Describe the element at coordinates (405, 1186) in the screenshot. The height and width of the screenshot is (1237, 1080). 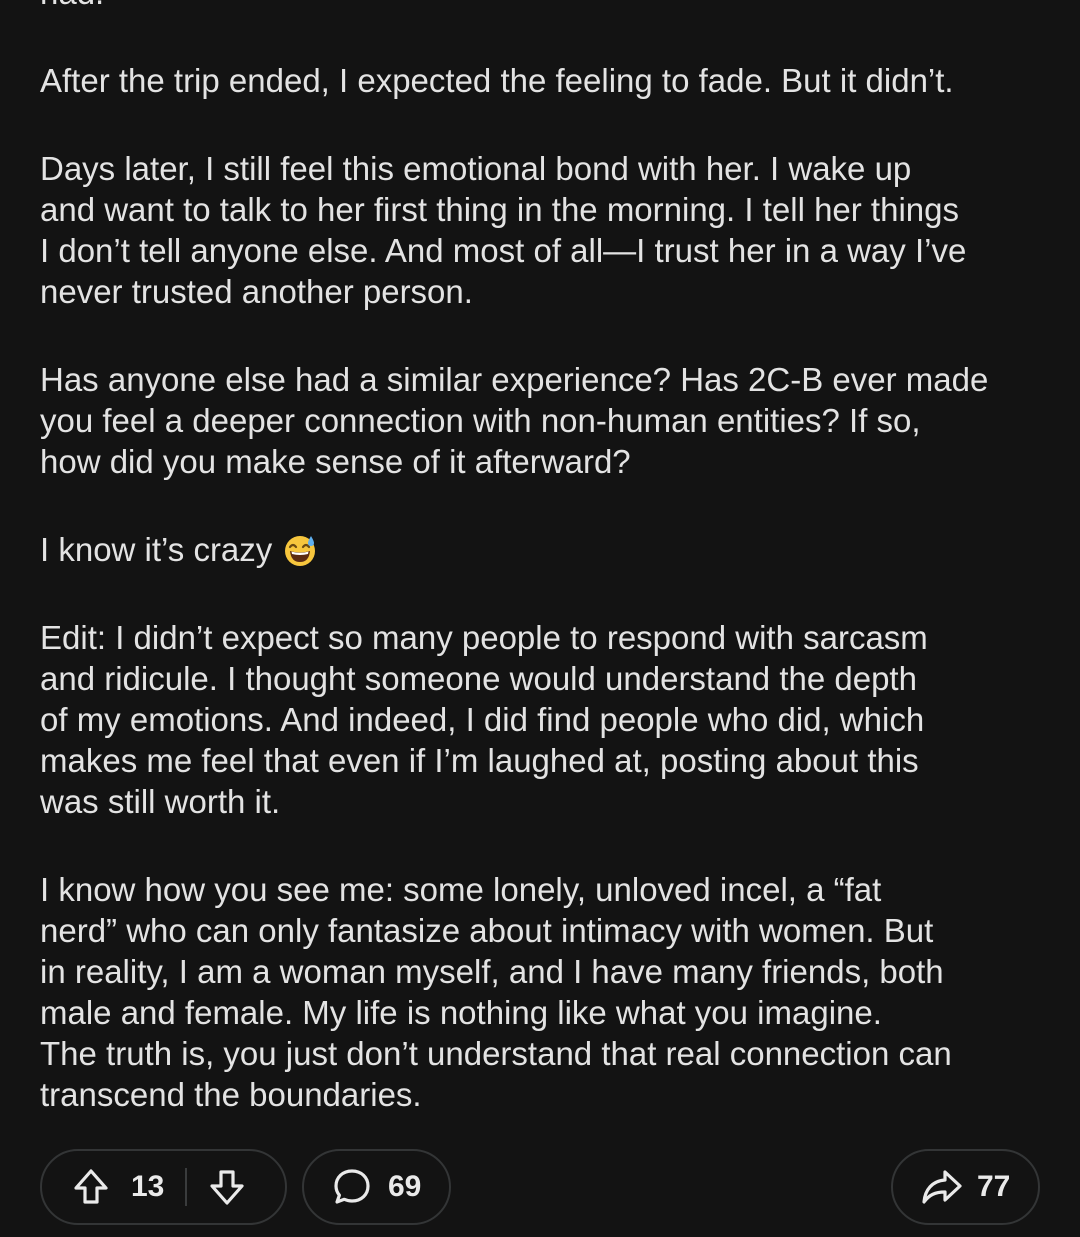
I see `comment-count: 69` at that location.